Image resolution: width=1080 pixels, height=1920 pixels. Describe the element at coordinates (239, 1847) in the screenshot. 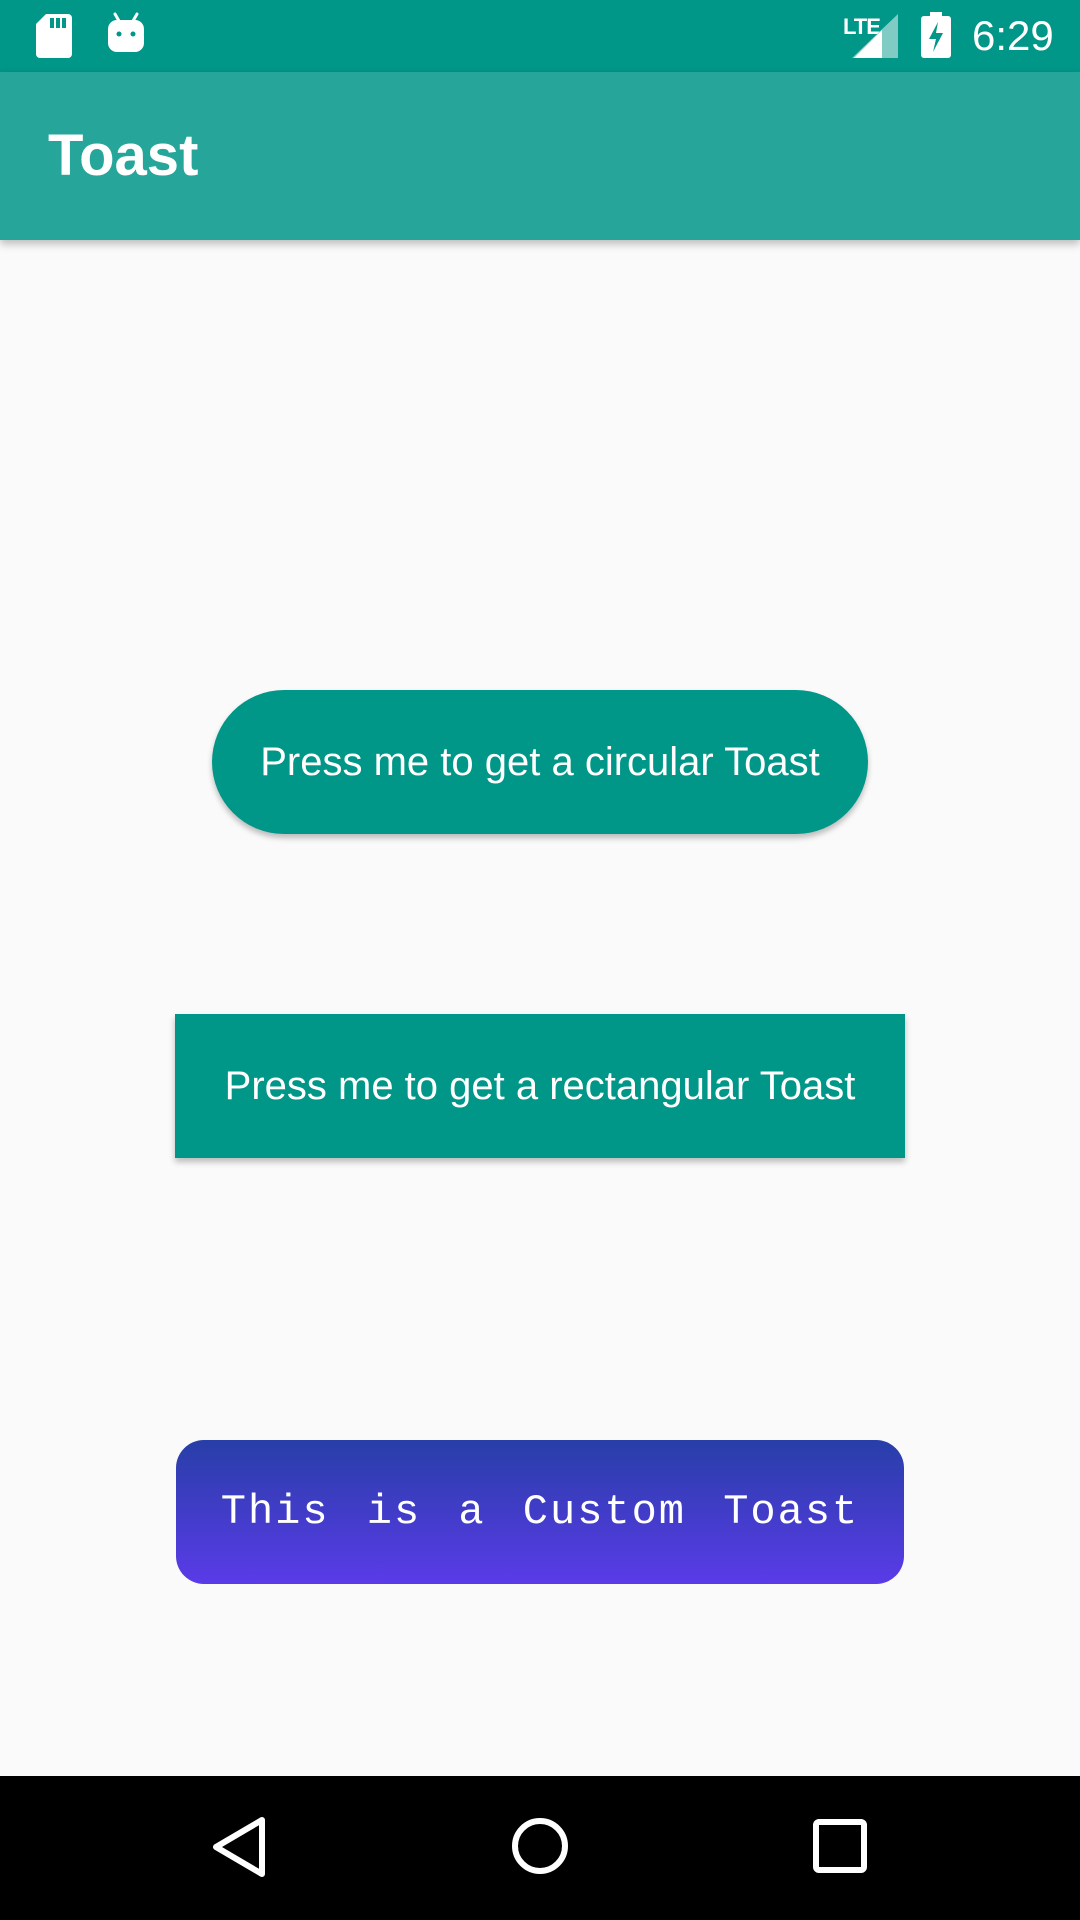

I see `back-icon` at that location.